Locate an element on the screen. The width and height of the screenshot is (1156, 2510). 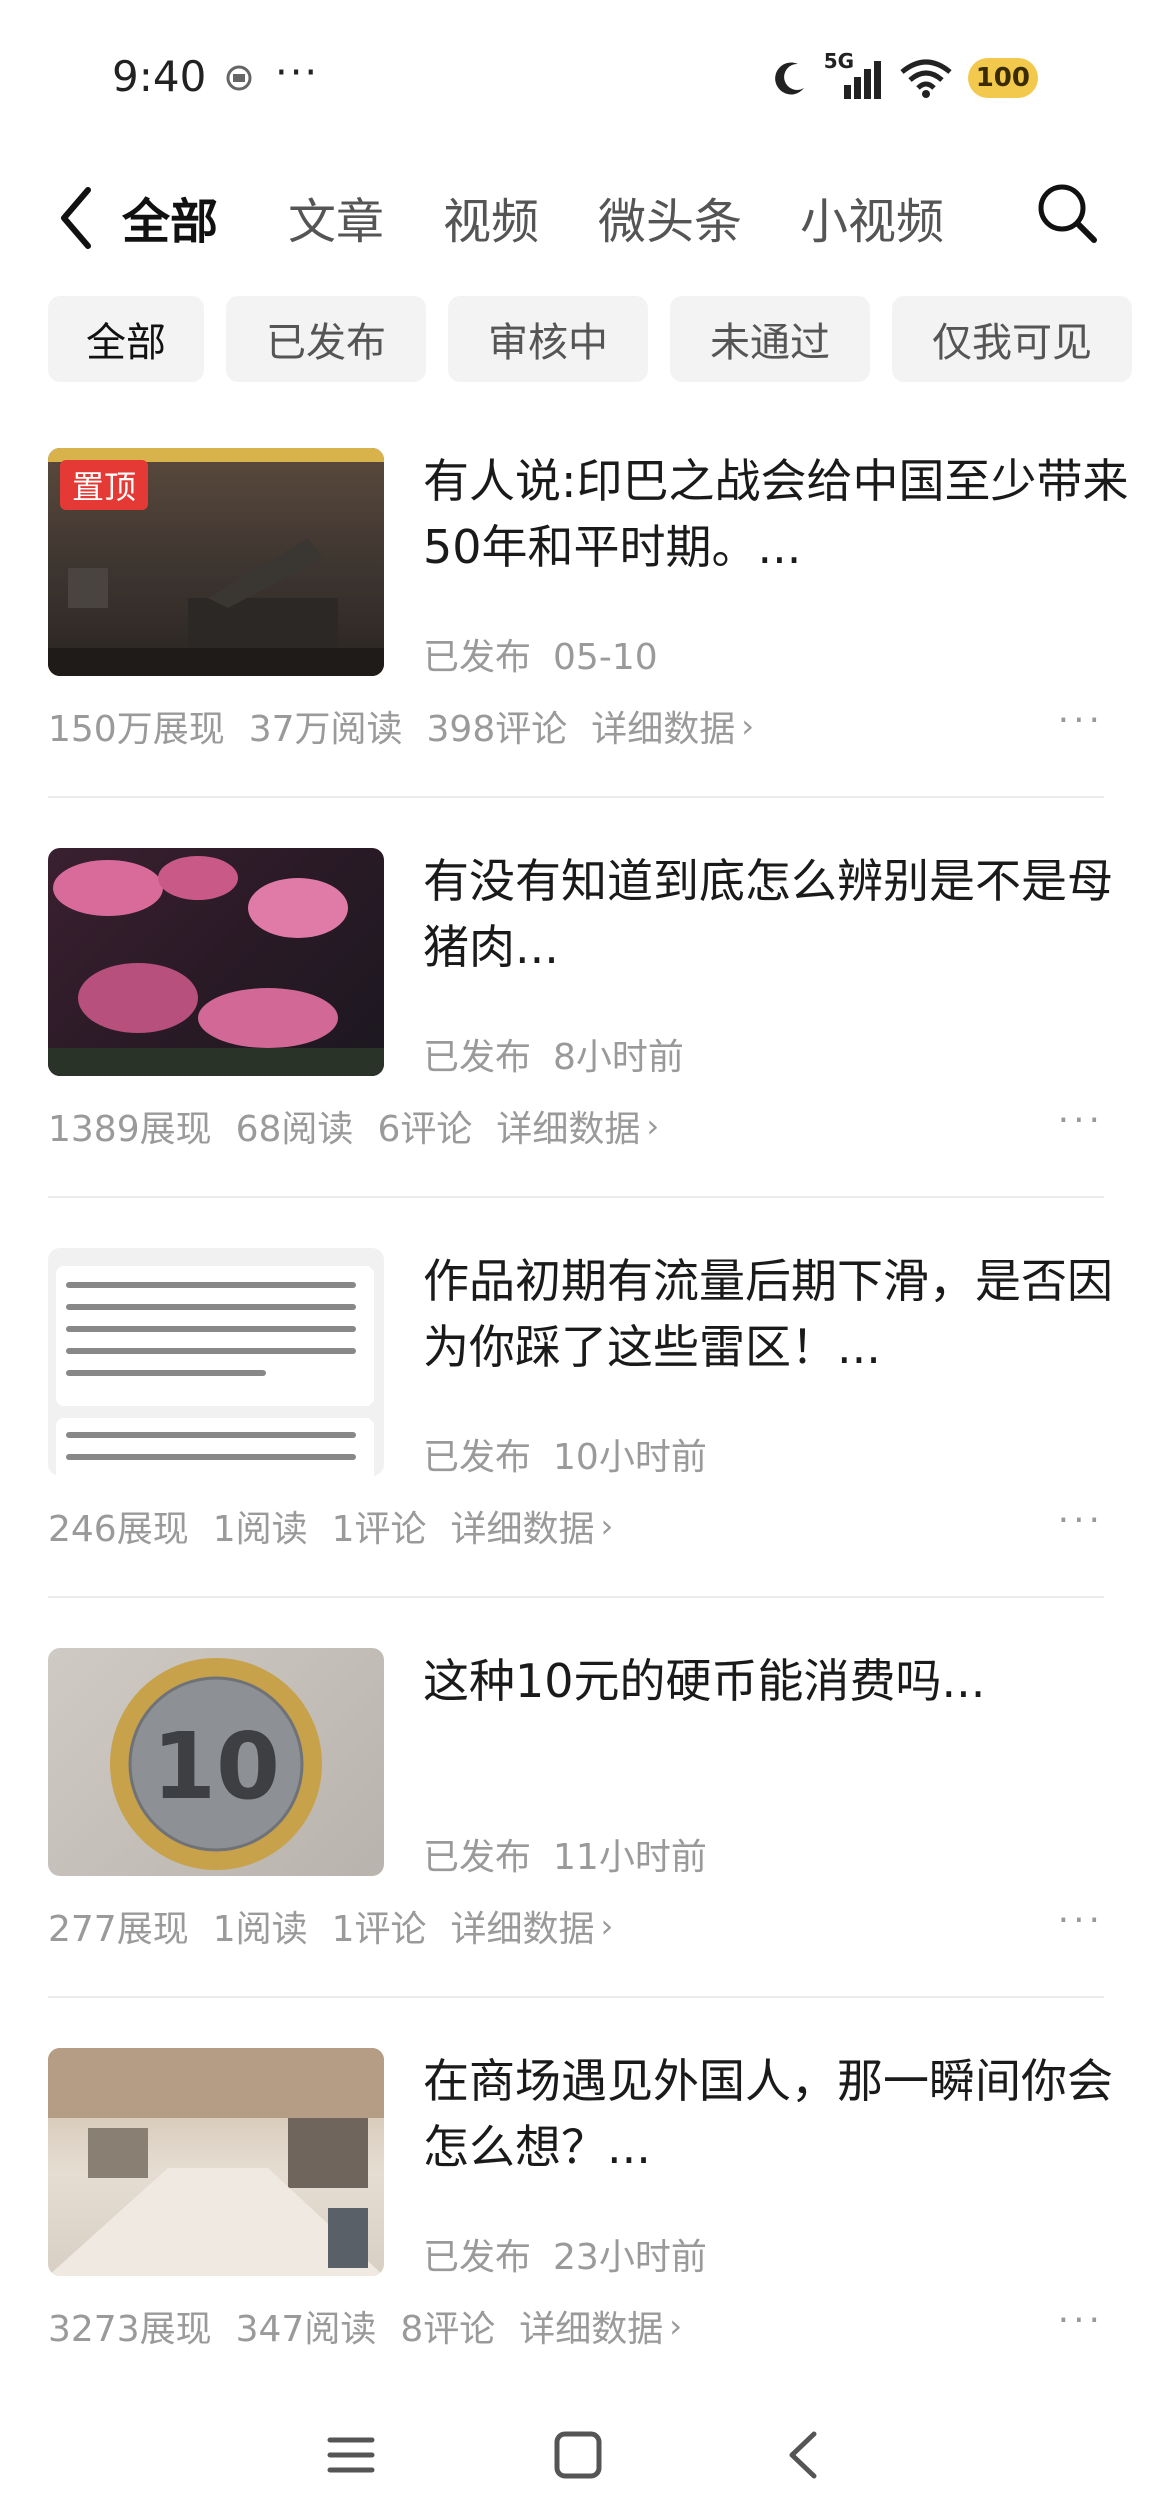
item-time: 23小时前 is located at coordinates (630, 2257).